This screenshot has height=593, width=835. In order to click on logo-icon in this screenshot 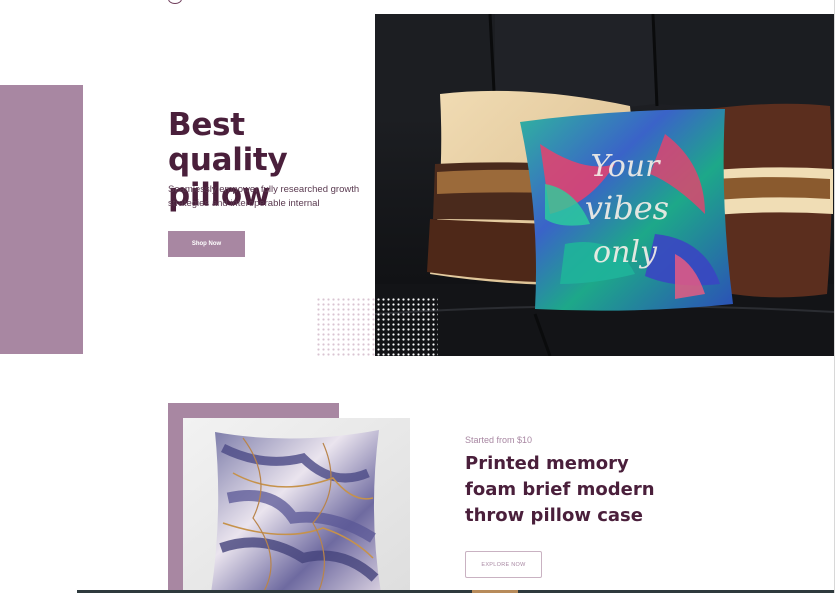, I will do `click(175, 2)`.